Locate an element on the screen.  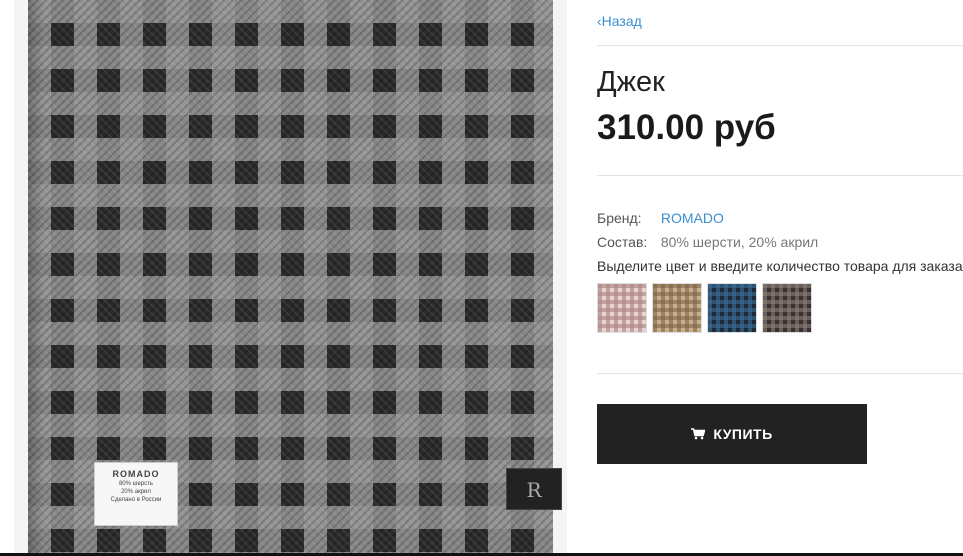
swatch-beige-check is located at coordinates (677, 308).